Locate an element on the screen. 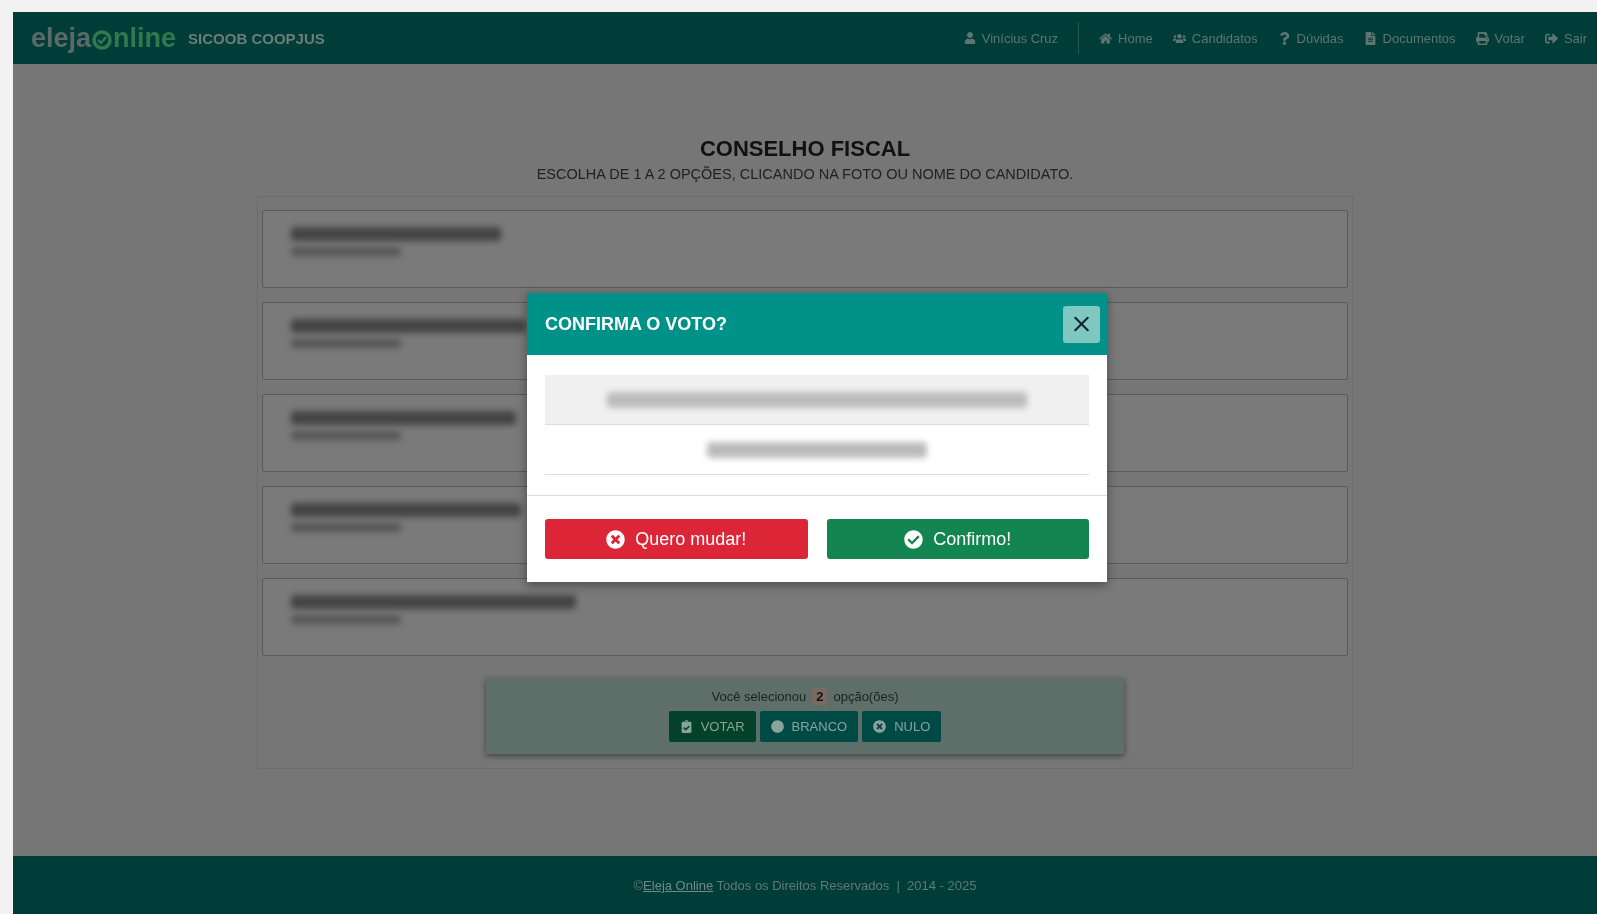 This screenshot has height=914, width=1597. nav-link: Documentos is located at coordinates (1409, 38).